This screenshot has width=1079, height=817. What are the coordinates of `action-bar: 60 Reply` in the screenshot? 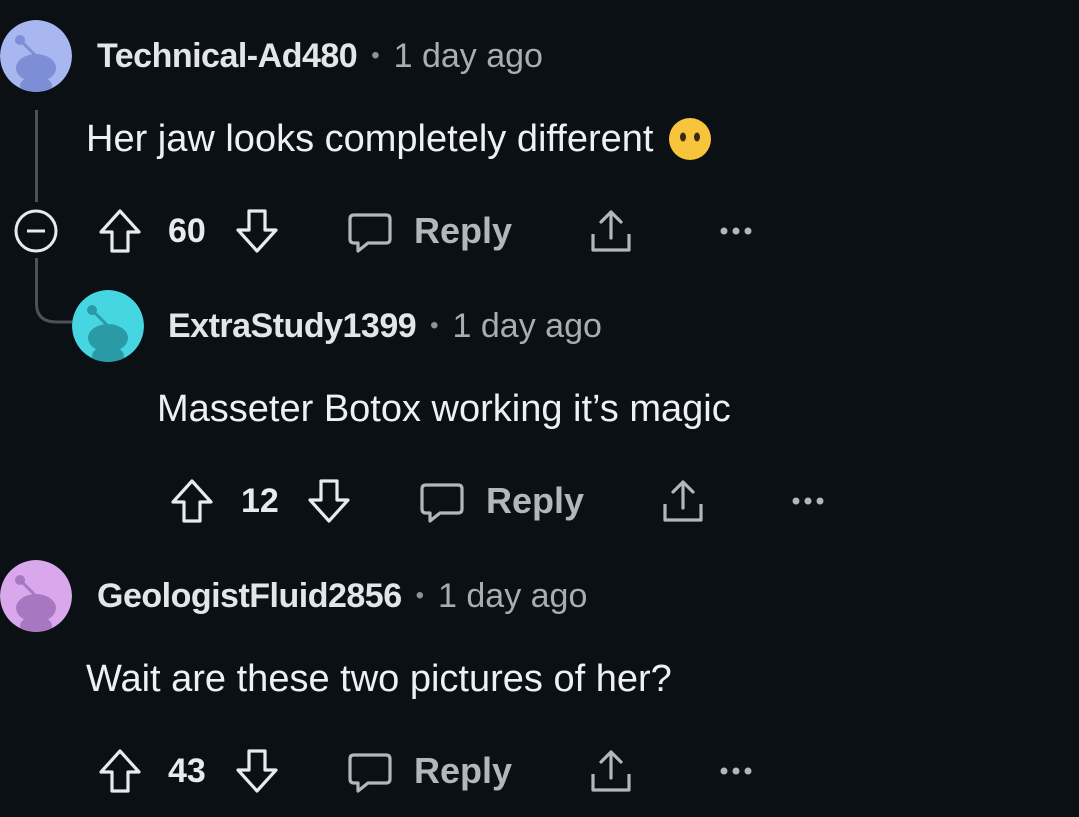 It's located at (400, 231).